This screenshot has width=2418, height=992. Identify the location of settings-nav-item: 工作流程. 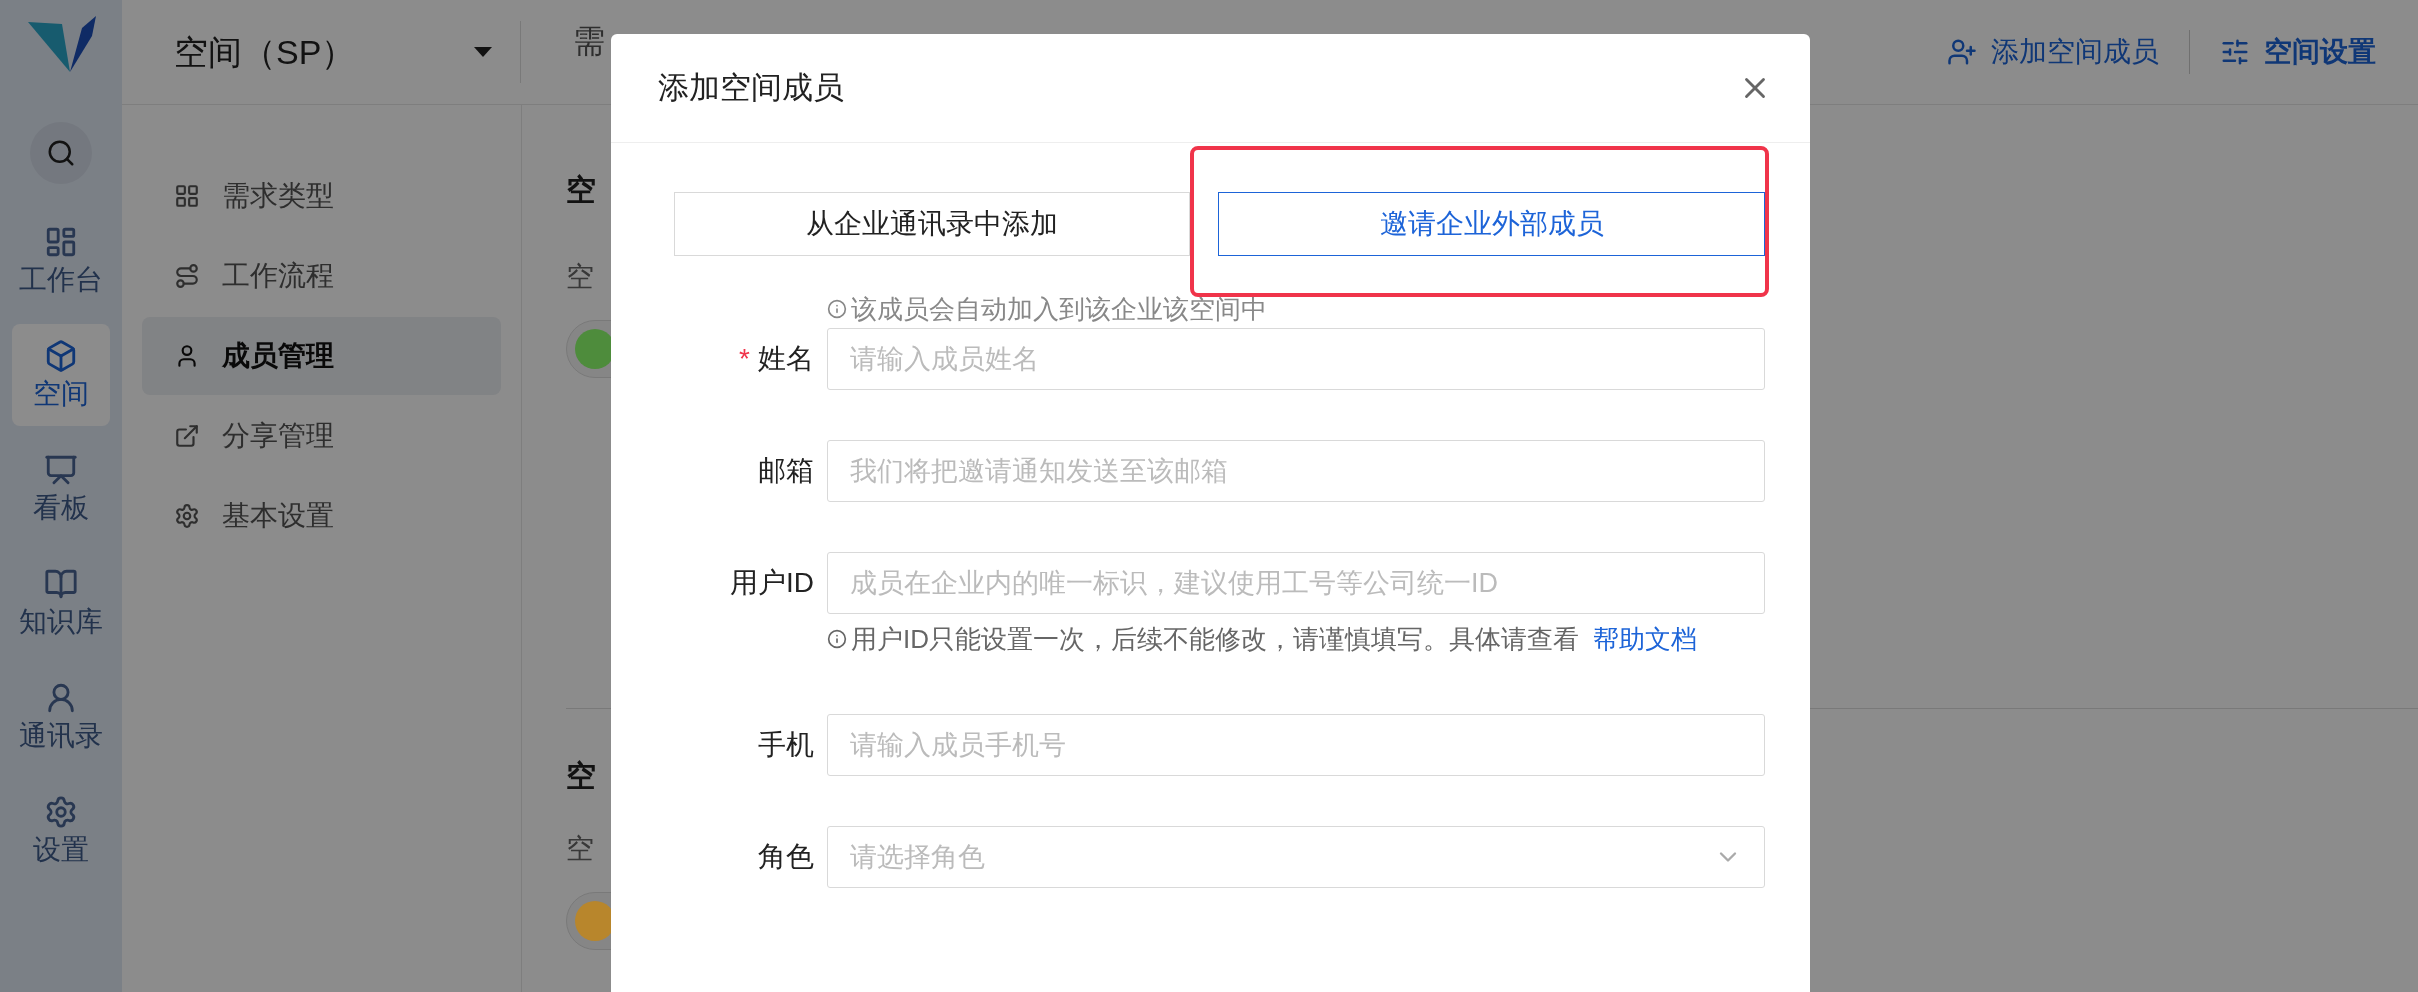
(321, 276).